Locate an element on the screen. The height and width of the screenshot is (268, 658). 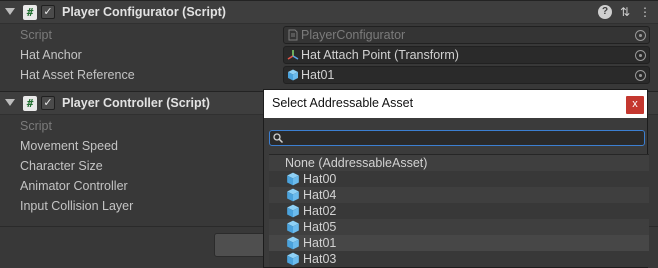
popup-titlebar: Select Addressable Asset x is located at coordinates (455, 104).